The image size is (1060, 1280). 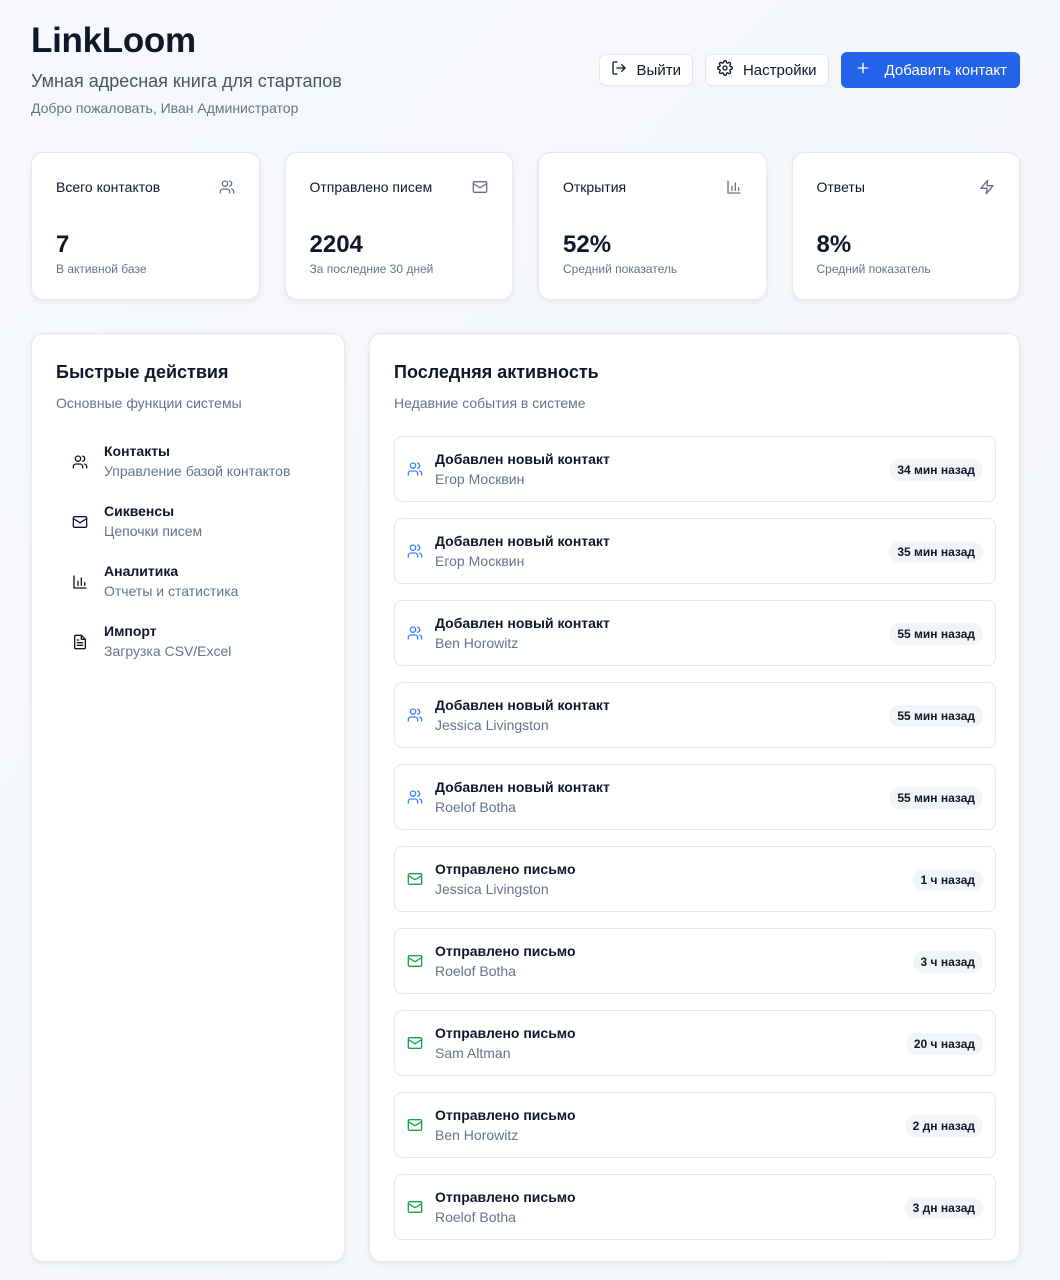 I want to click on logout-label: Выйти, so click(x=658, y=70).